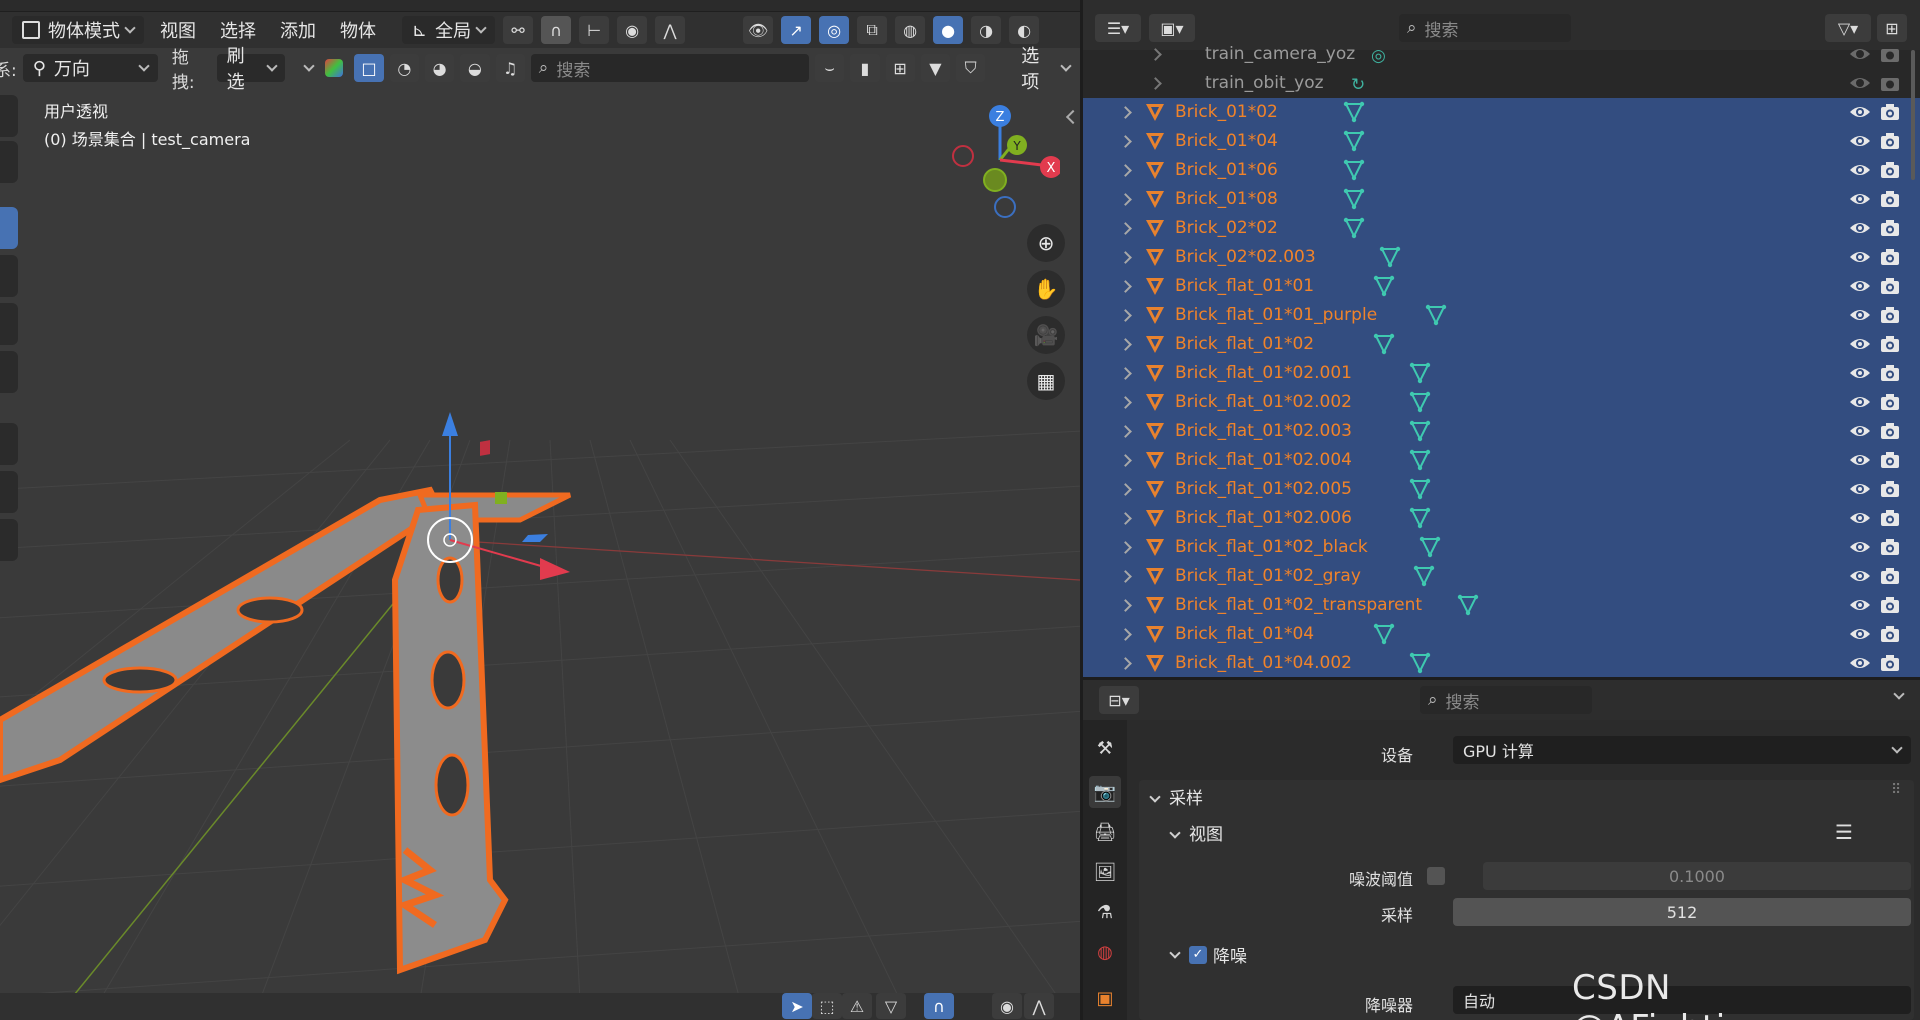  Describe the element at coordinates (1105, 952) in the screenshot. I see `world-tab-icon: ◍` at that location.